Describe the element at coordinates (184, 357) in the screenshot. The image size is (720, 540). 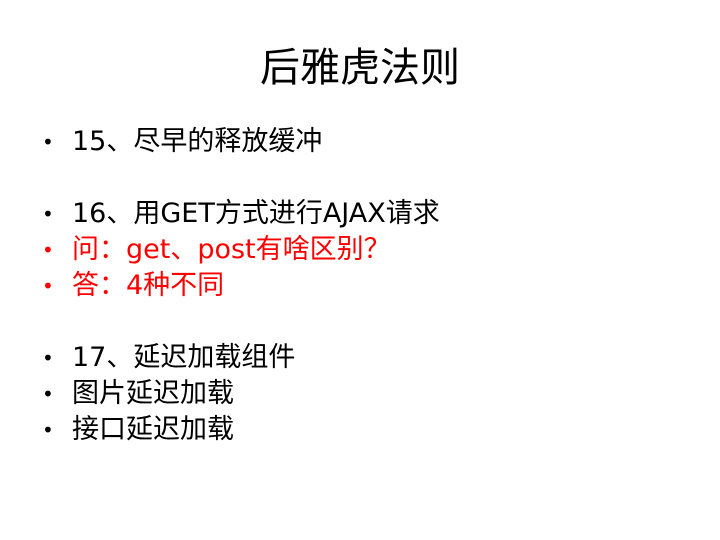
I see `bullet-text: 17、延迟加载组件` at that location.